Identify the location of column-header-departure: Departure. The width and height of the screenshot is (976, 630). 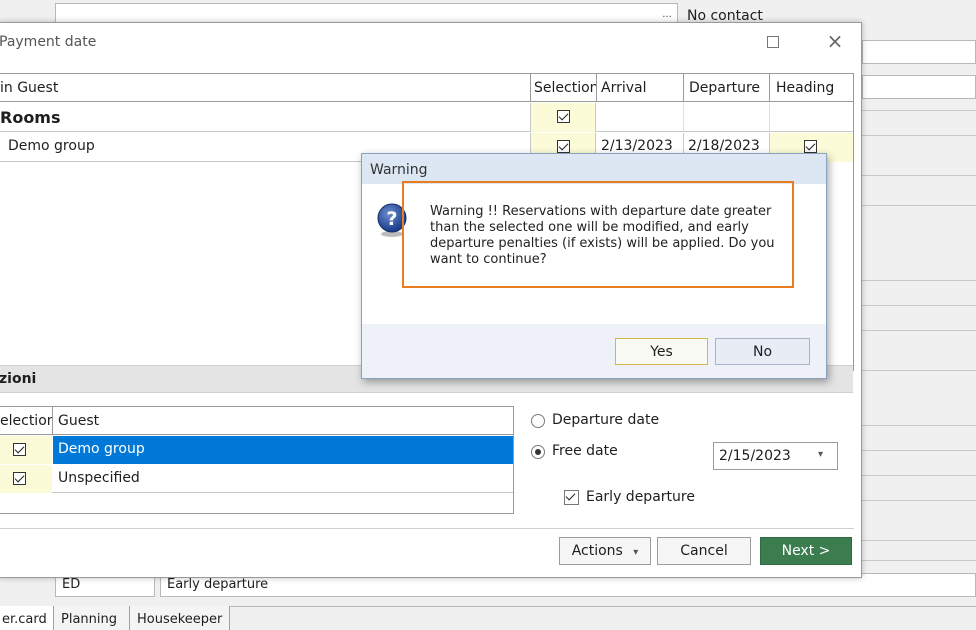
(729, 88).